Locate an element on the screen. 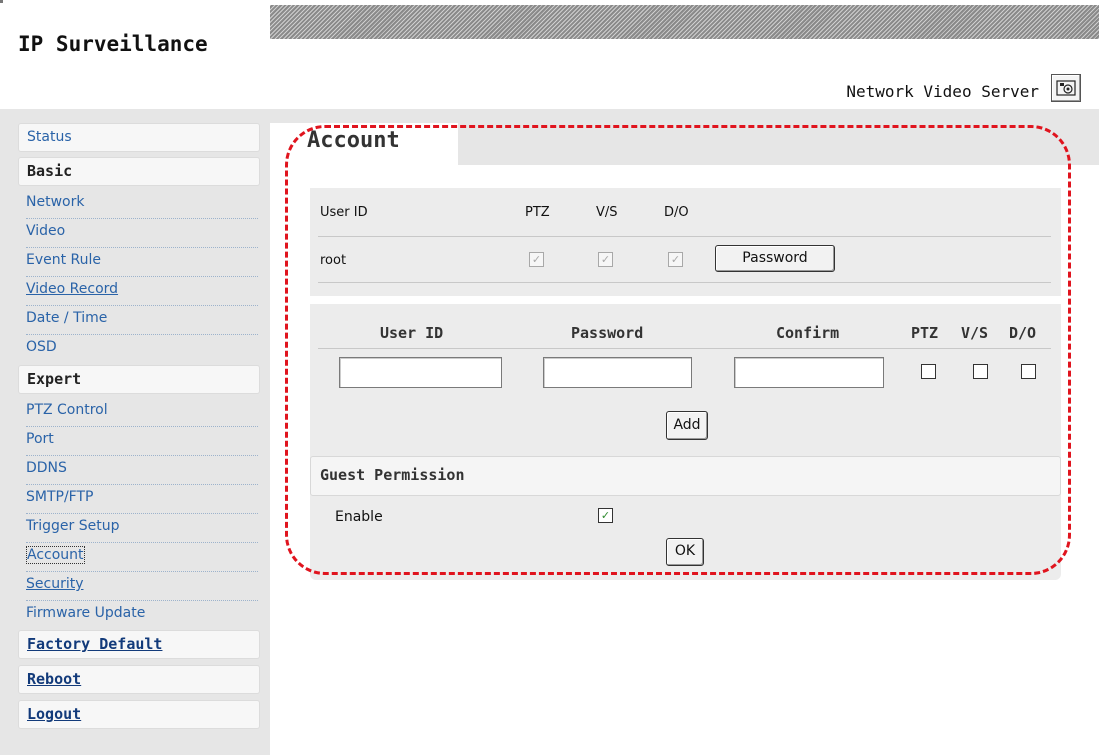 Image resolution: width=1099 pixels, height=755 pixels. panel-separator is located at coordinates (685, 300).